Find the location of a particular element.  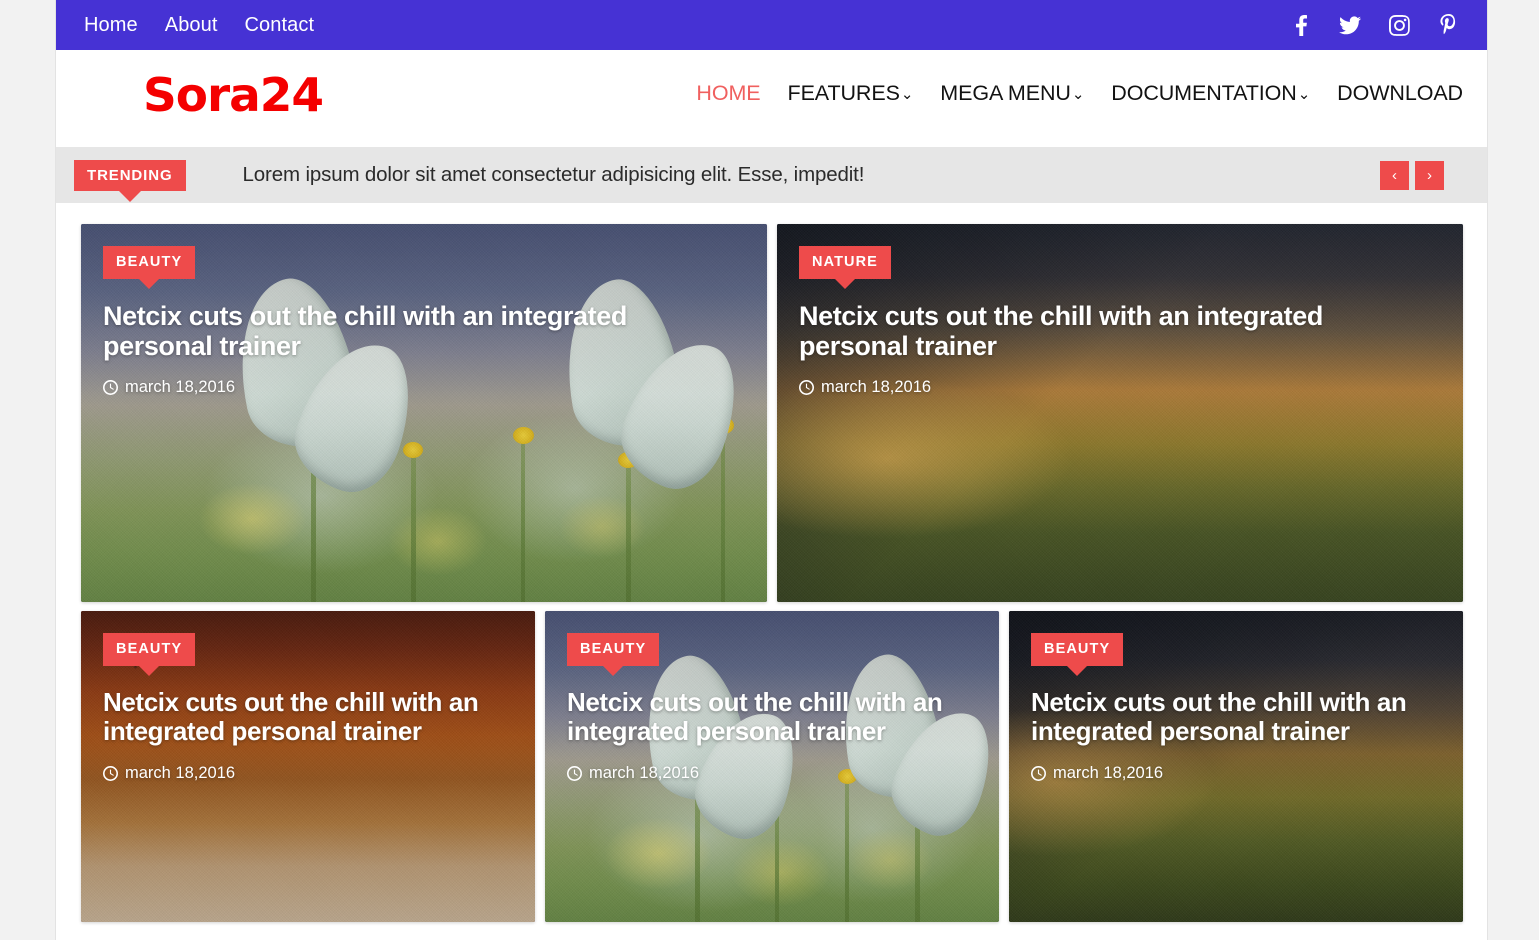

instagram-icon is located at coordinates (1399, 25).